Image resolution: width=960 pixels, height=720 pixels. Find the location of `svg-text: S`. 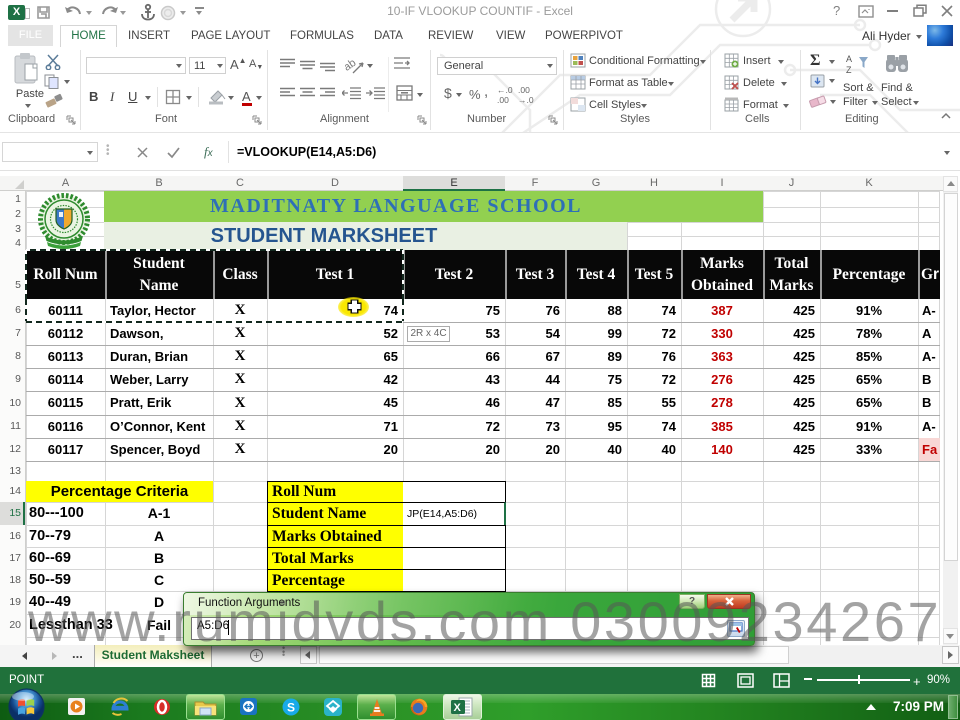

svg-text: S is located at coordinates (291, 708).